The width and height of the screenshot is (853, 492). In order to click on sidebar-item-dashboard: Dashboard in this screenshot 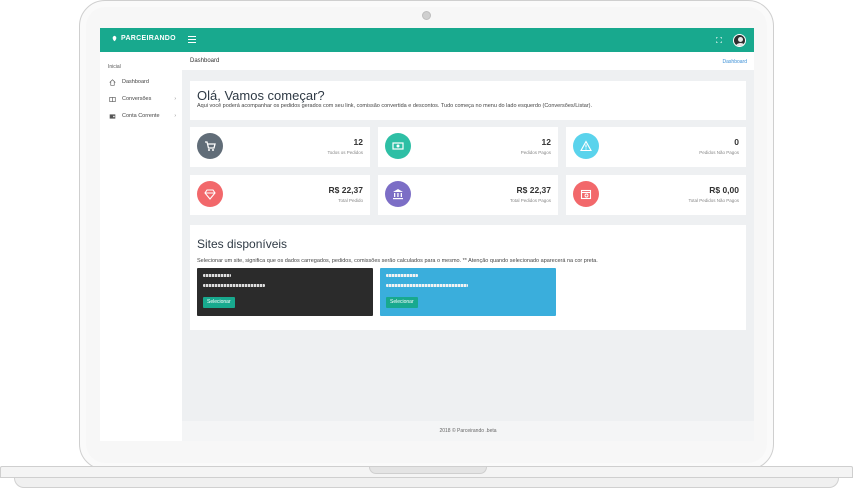, I will do `click(144, 82)`.